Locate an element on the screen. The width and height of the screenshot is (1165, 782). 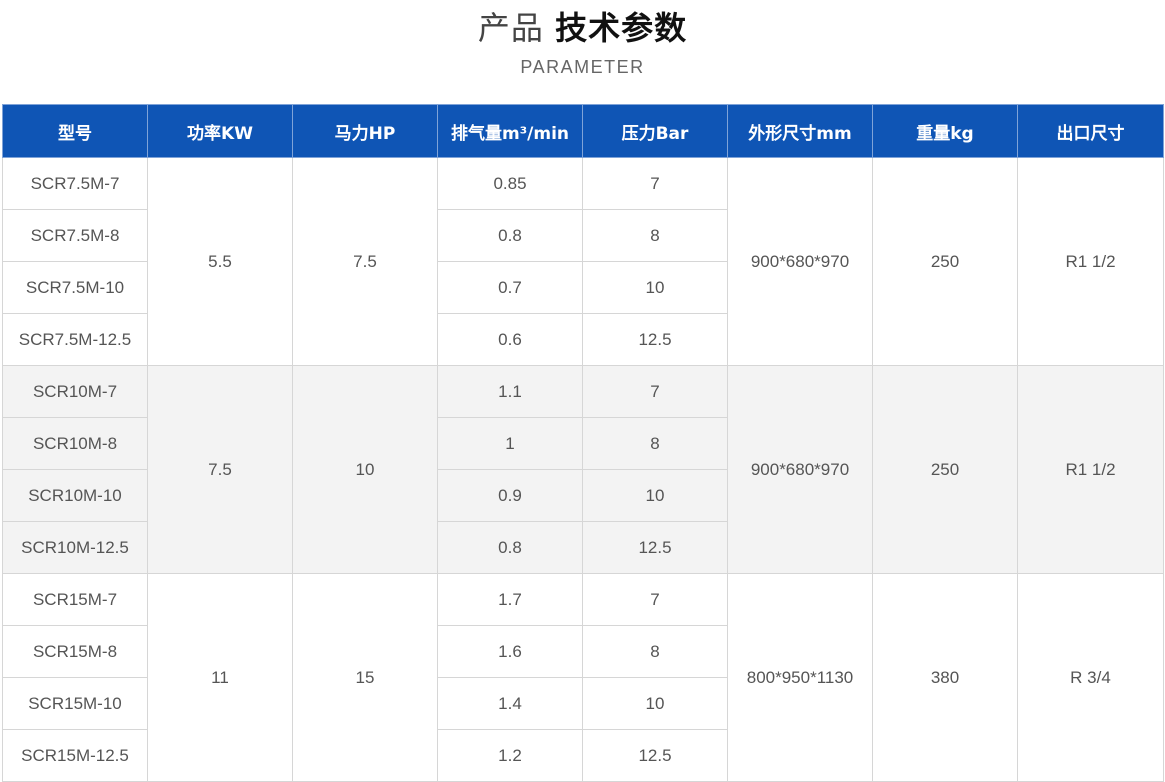
cell-model: SCR15M-10 is located at coordinates (75, 703).